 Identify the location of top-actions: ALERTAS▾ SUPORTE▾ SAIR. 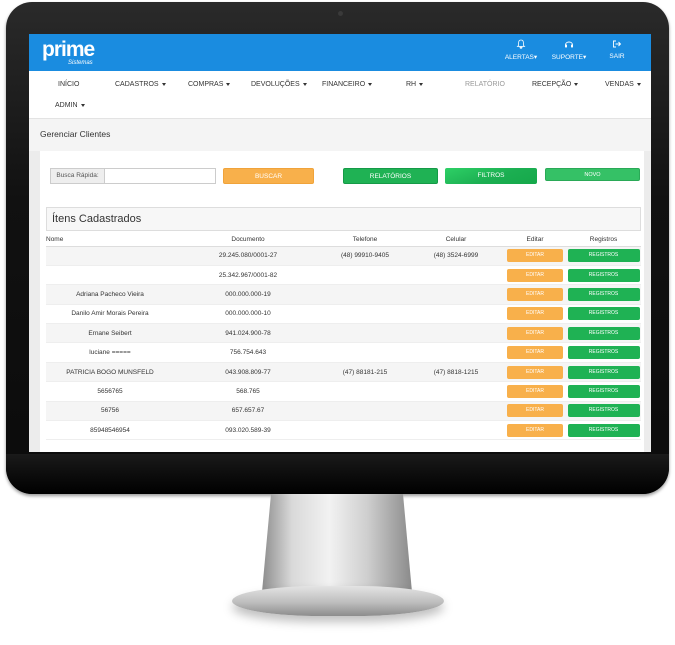
(569, 49).